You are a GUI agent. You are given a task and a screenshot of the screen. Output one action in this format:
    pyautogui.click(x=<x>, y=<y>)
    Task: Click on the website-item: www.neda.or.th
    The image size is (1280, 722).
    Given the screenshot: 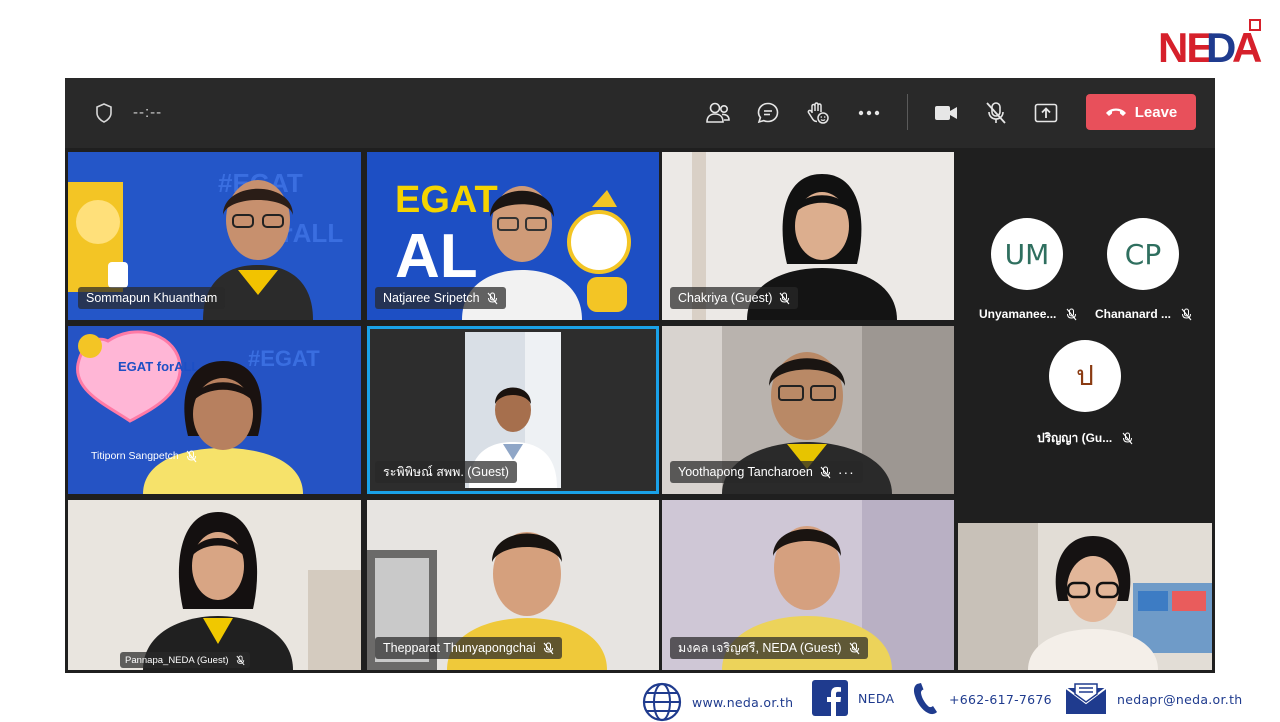 What is the action you would take?
    pyautogui.click(x=717, y=702)
    